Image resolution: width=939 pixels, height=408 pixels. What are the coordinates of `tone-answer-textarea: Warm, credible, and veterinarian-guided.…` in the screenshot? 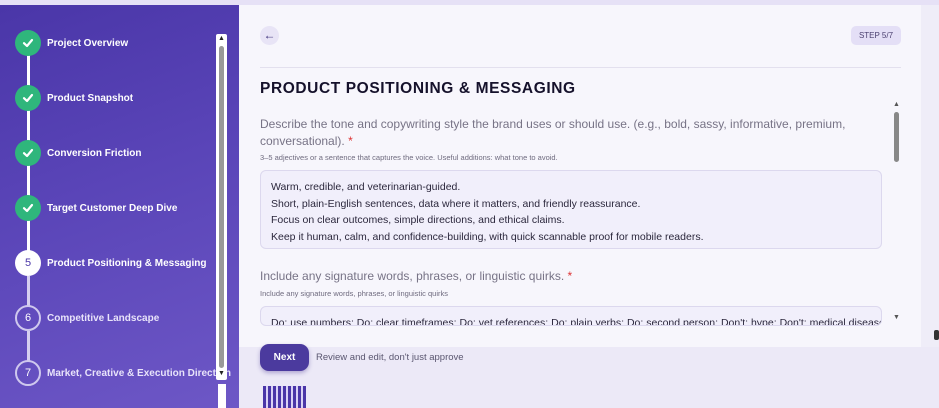 It's located at (571, 209).